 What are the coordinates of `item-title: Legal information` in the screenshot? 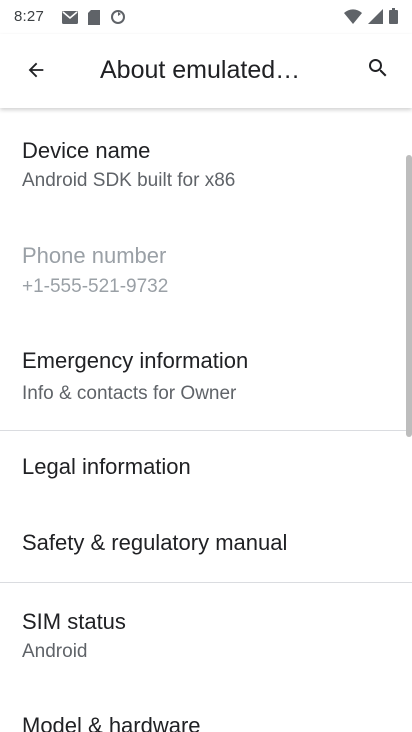 It's located at (106, 466).